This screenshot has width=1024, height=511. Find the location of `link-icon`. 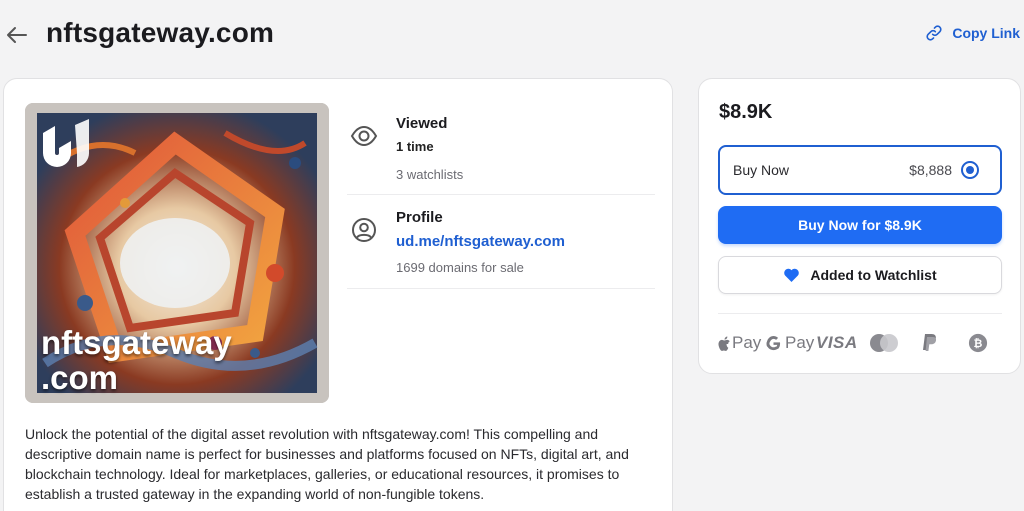

link-icon is located at coordinates (934, 33).